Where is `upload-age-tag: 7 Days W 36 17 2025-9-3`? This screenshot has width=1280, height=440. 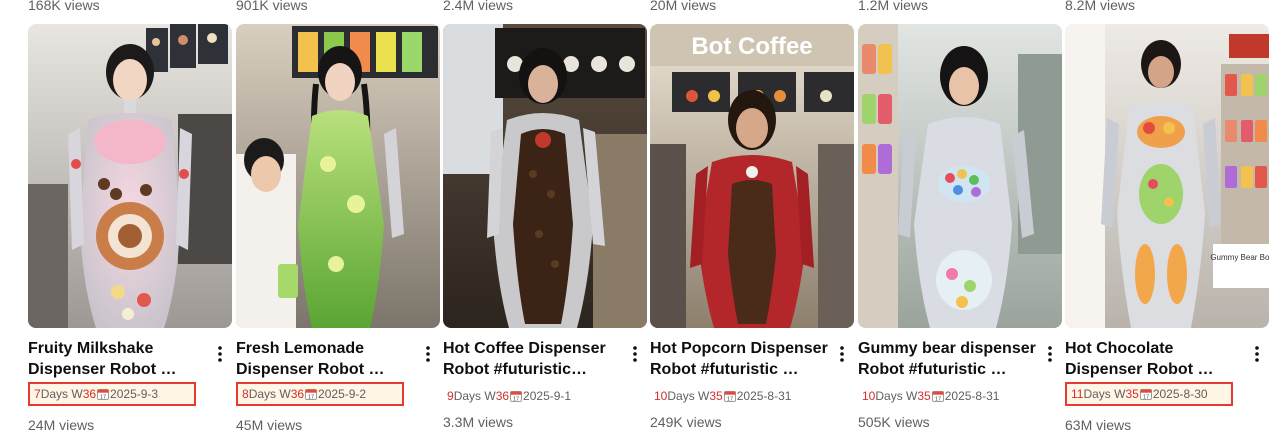 upload-age-tag: 7 Days W 36 17 2025-9-3 is located at coordinates (112, 394).